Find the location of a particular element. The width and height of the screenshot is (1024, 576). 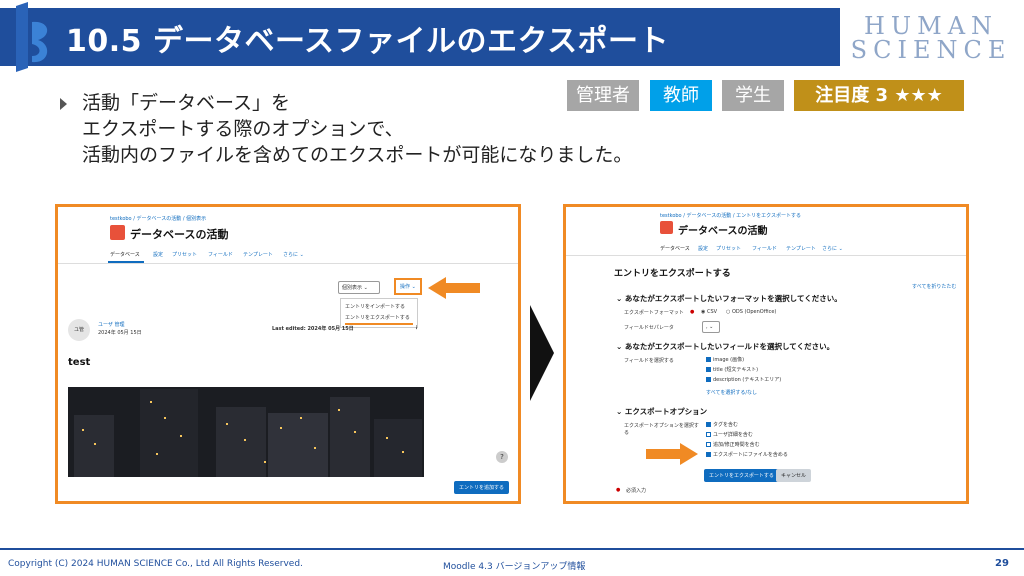

help-button: ? is located at coordinates (502, 457).